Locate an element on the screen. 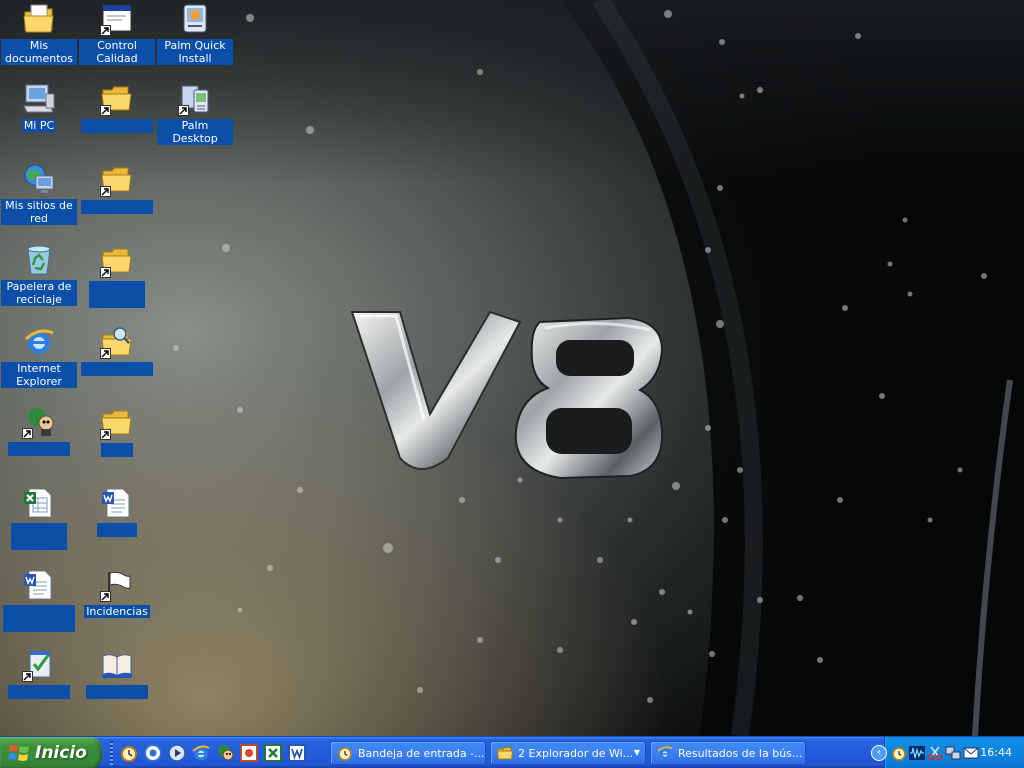  excel-document-icon is located at coordinates (39, 503).